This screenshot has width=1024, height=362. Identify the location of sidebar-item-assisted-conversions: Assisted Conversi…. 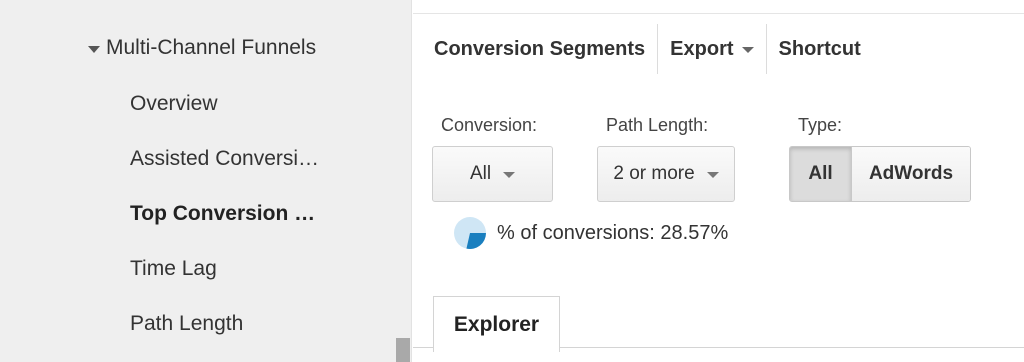
(224, 159).